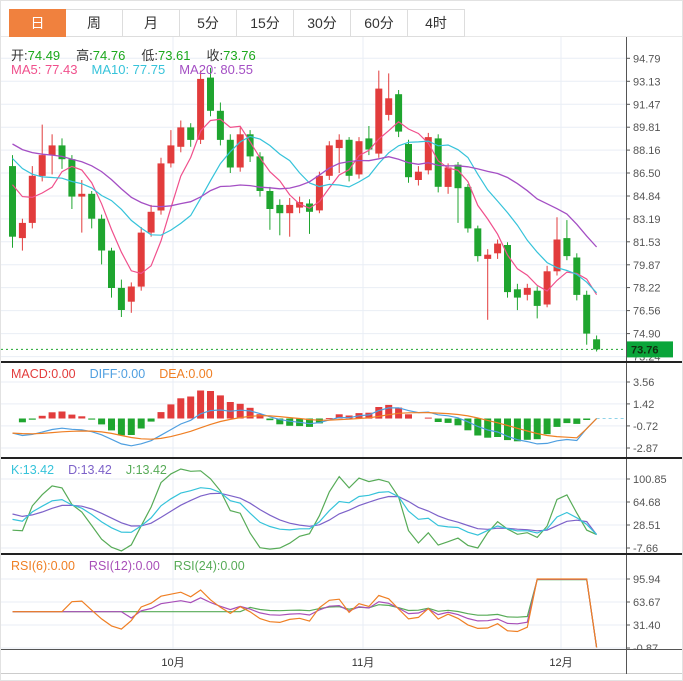 This screenshot has width=683, height=681. I want to click on svg-text: 86.50, so click(647, 174).